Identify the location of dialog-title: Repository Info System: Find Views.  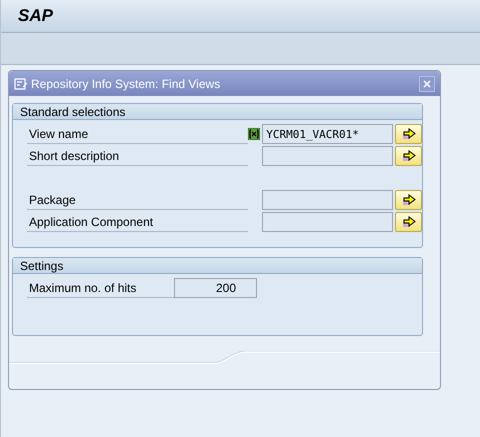
(126, 84).